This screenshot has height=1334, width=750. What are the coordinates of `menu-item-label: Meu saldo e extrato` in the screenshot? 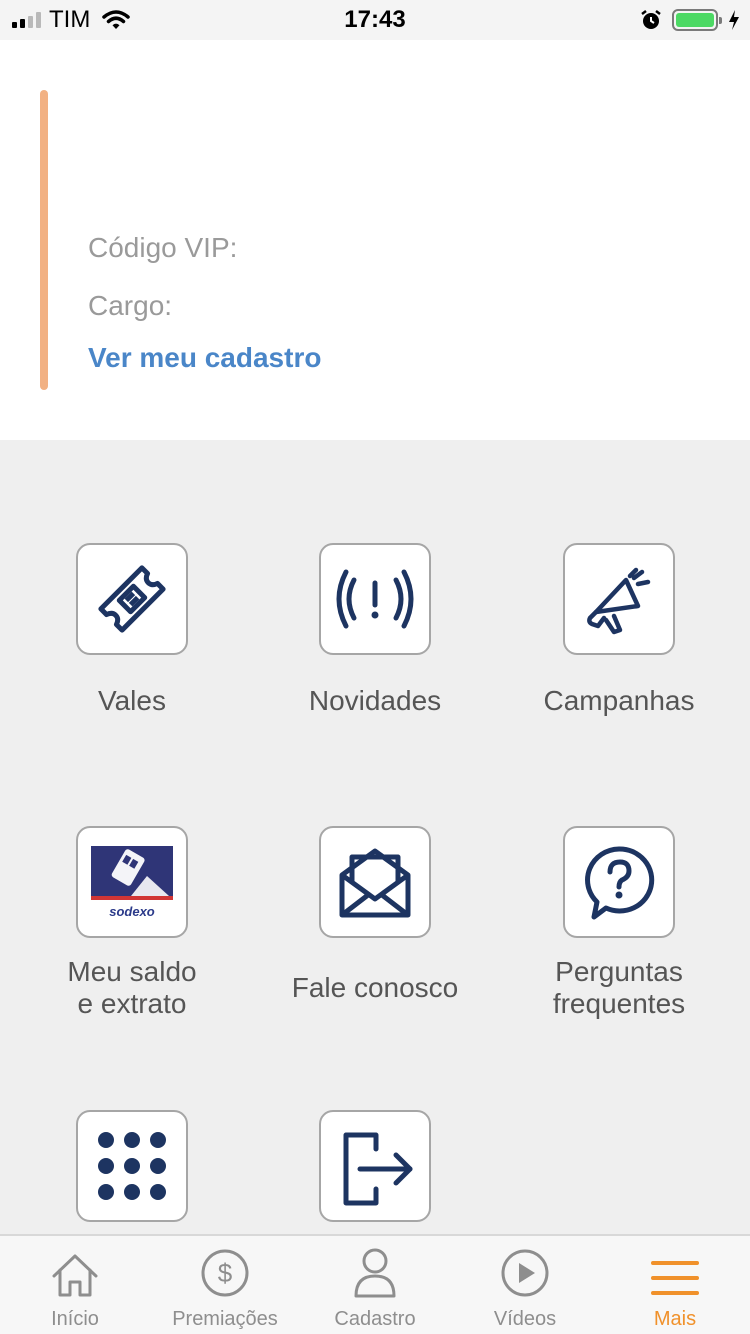 It's located at (132, 987).